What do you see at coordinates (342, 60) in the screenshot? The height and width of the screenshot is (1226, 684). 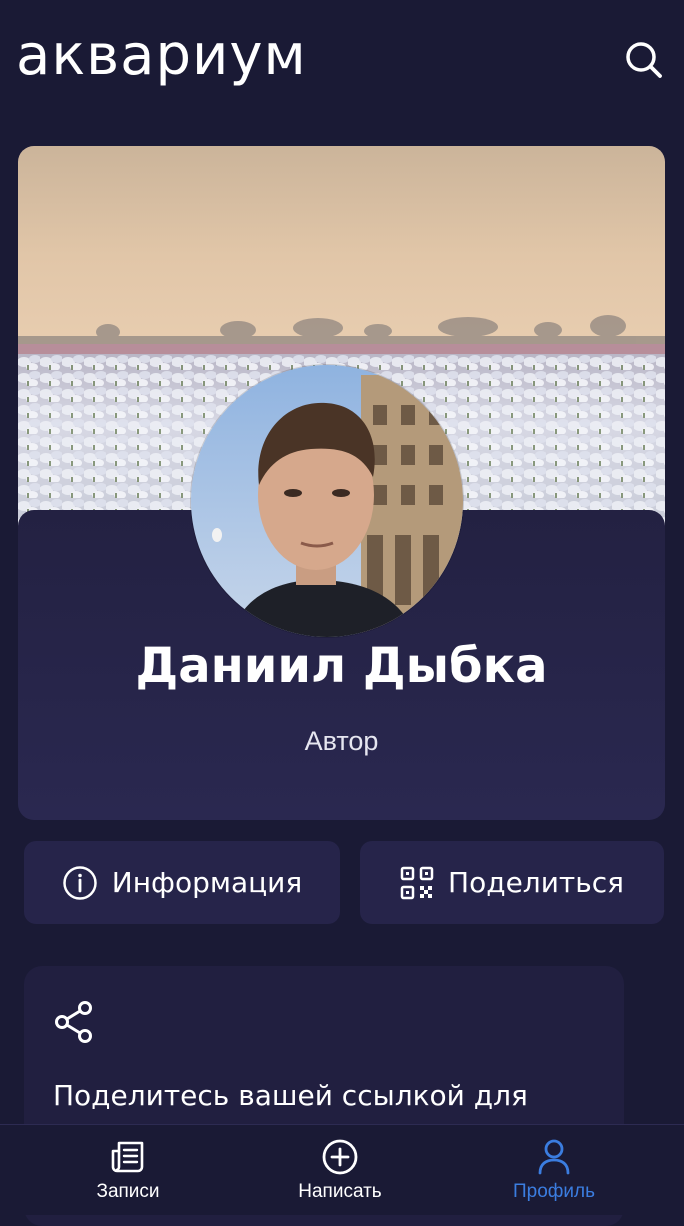 I see `app-header: аквариум` at bounding box center [342, 60].